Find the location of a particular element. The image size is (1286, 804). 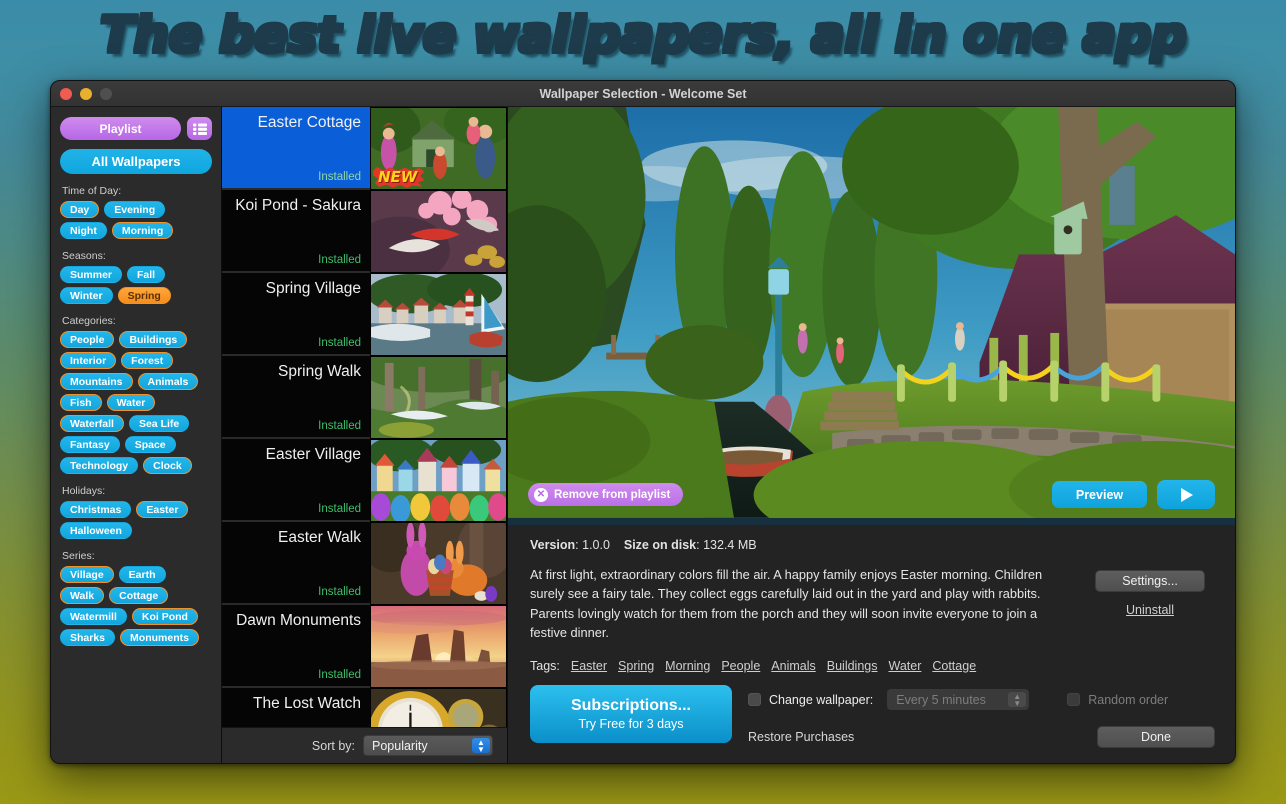

filter-chip-clock: Clock is located at coordinates (167, 465).